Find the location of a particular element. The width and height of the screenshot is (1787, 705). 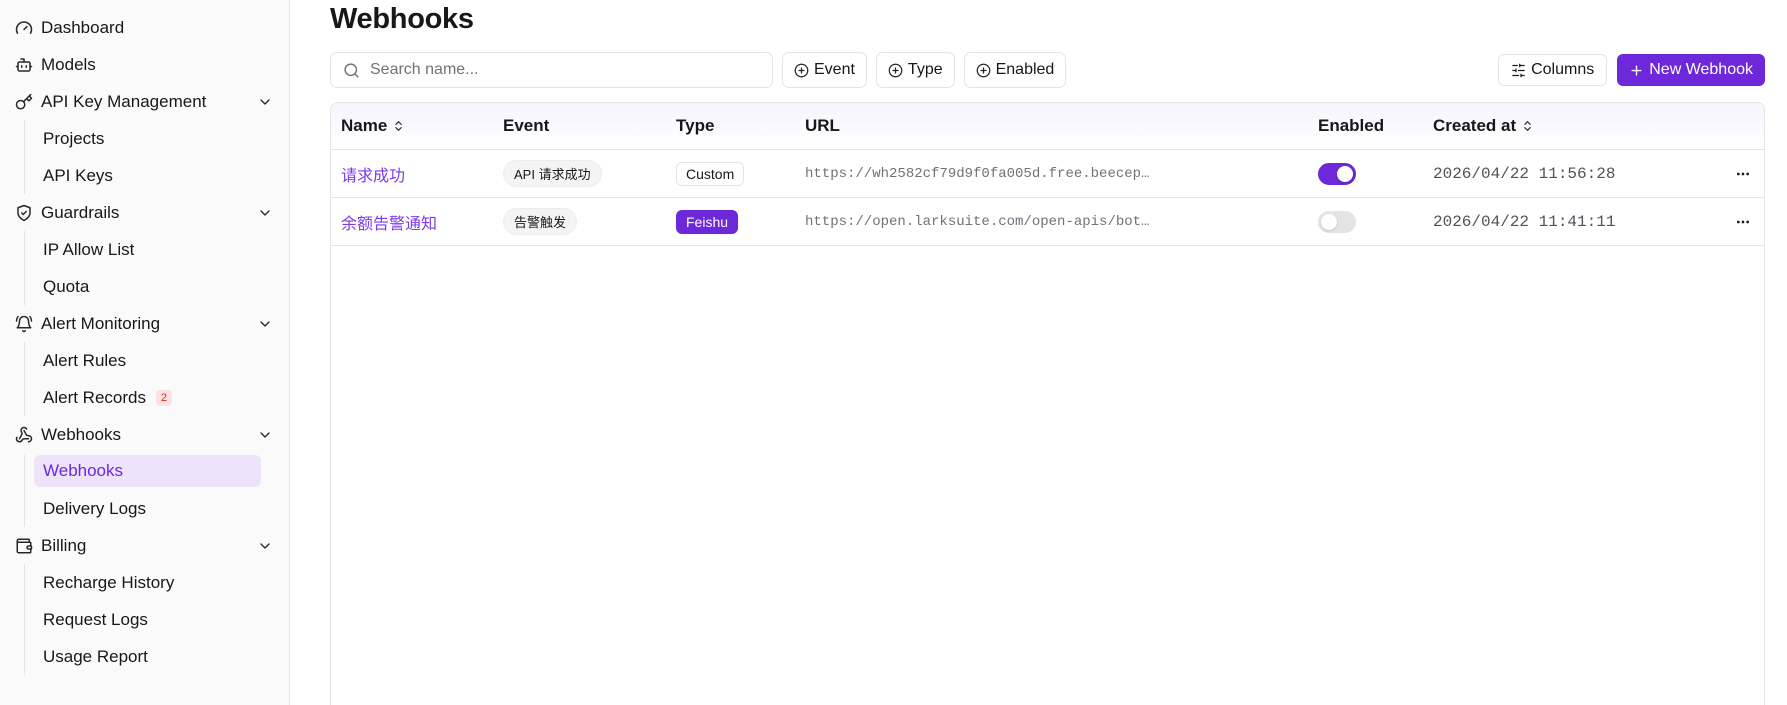

type-badge: Feishu is located at coordinates (707, 221).